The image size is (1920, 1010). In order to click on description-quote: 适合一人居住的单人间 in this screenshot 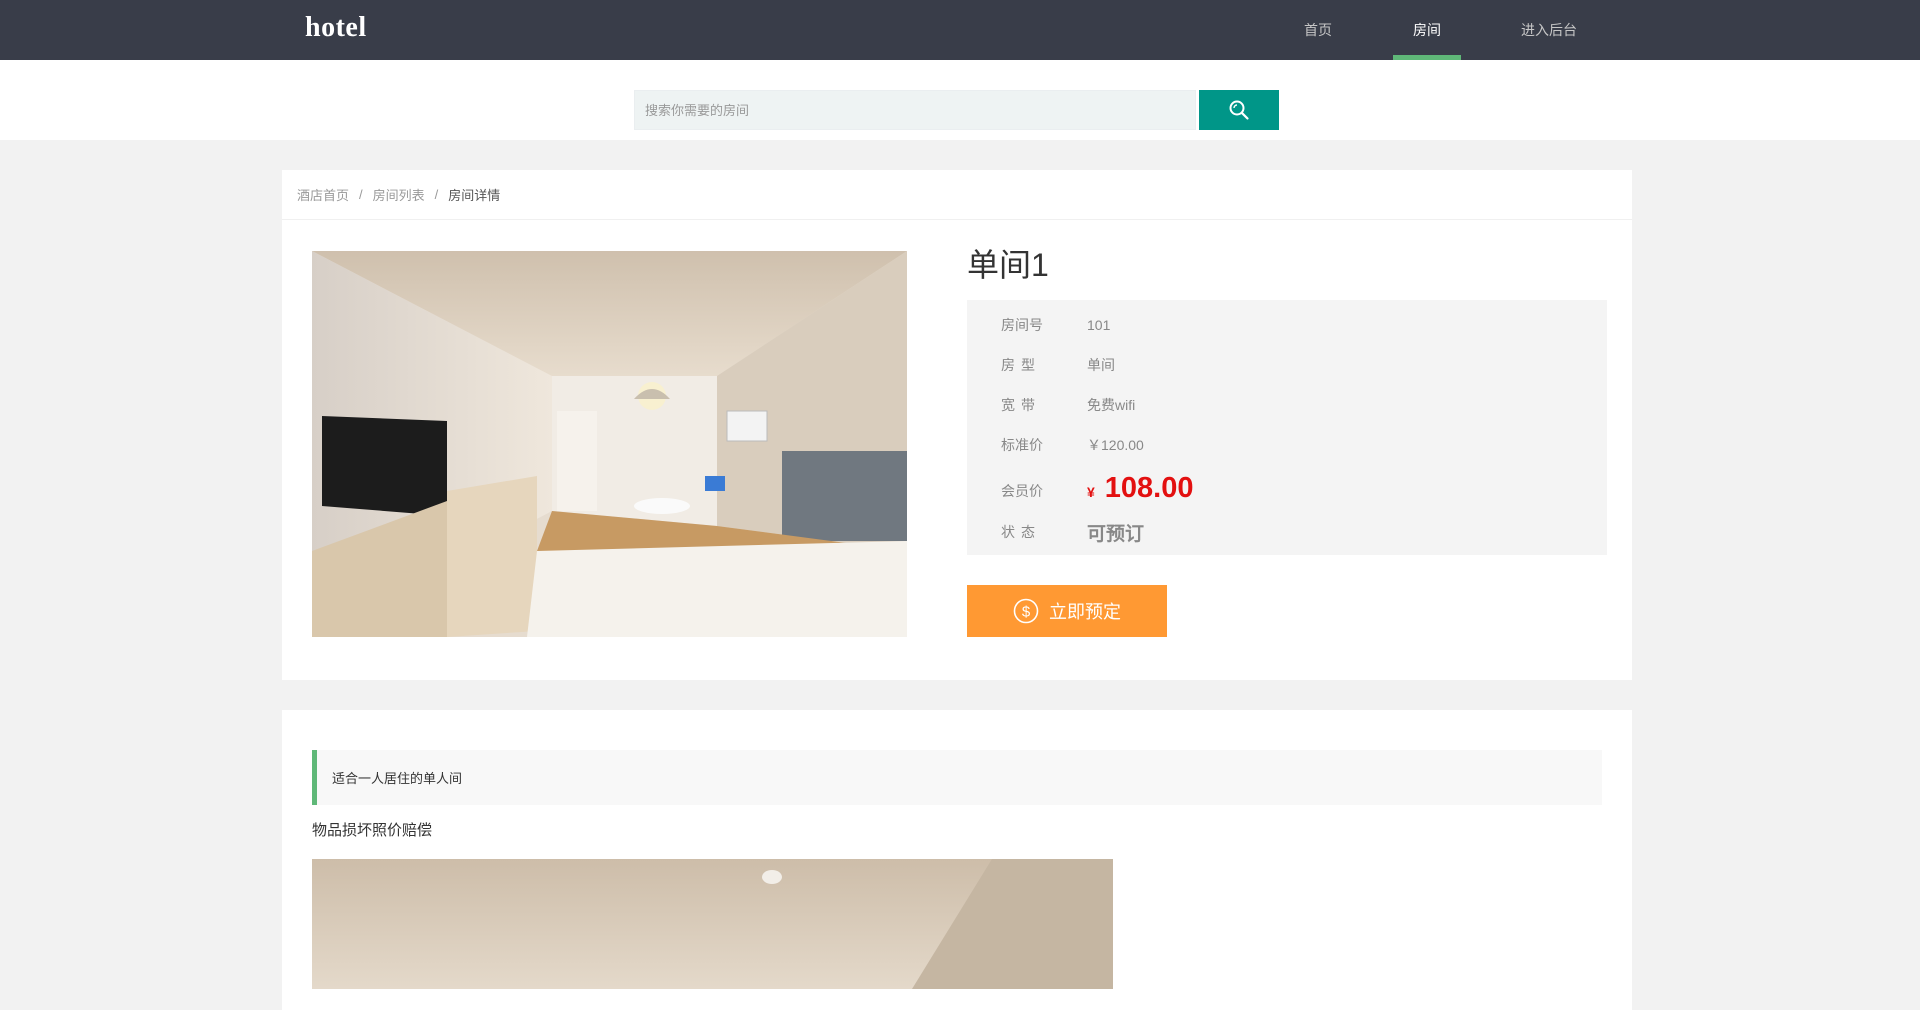, I will do `click(957, 777)`.